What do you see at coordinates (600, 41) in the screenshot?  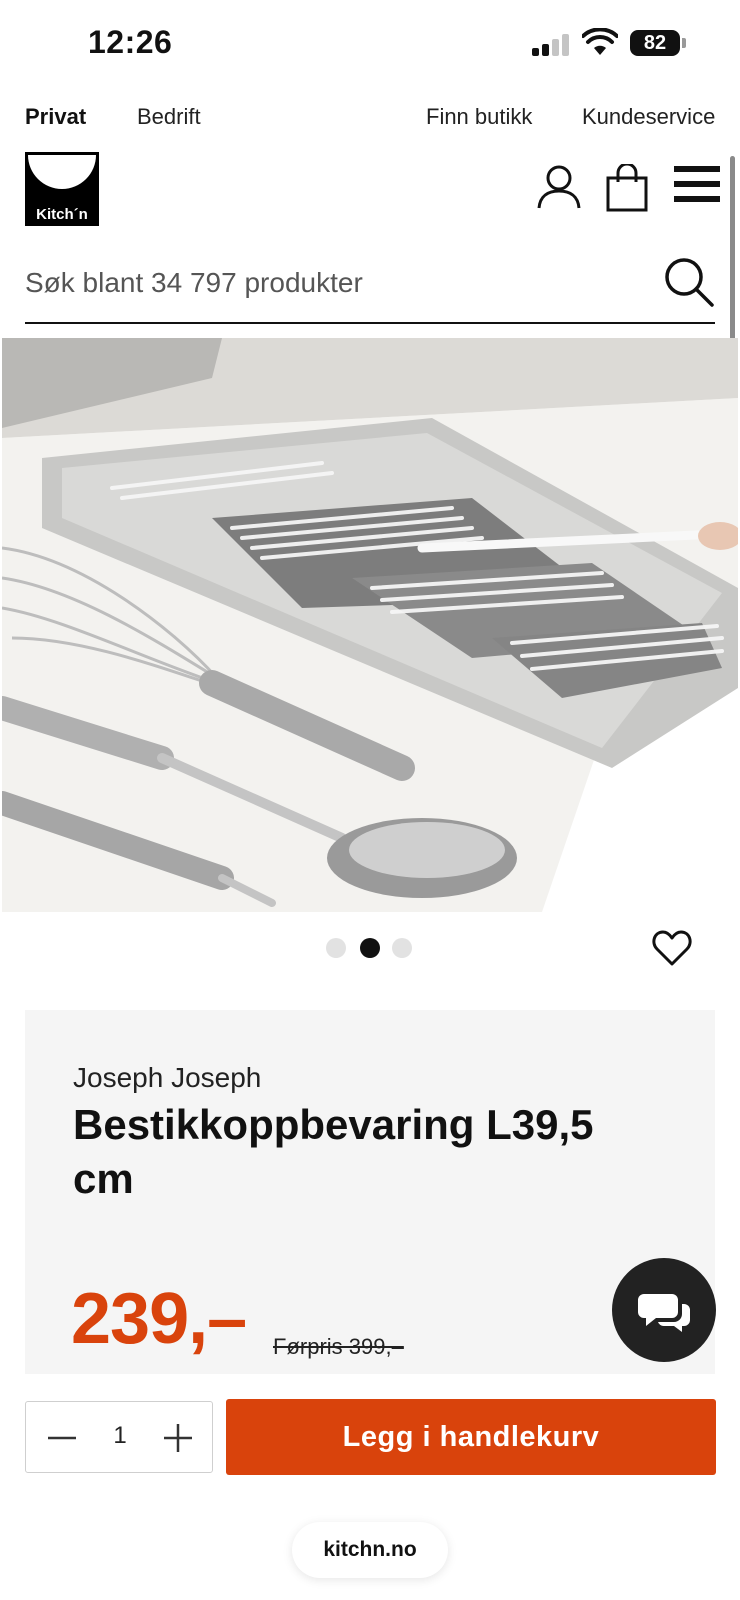 I see `wifi-icon` at bounding box center [600, 41].